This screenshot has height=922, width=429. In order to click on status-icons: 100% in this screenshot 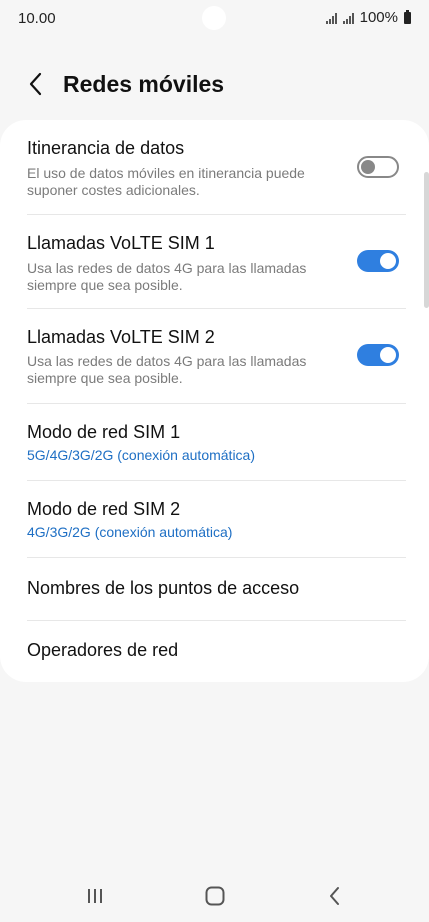, I will do `click(368, 17)`.